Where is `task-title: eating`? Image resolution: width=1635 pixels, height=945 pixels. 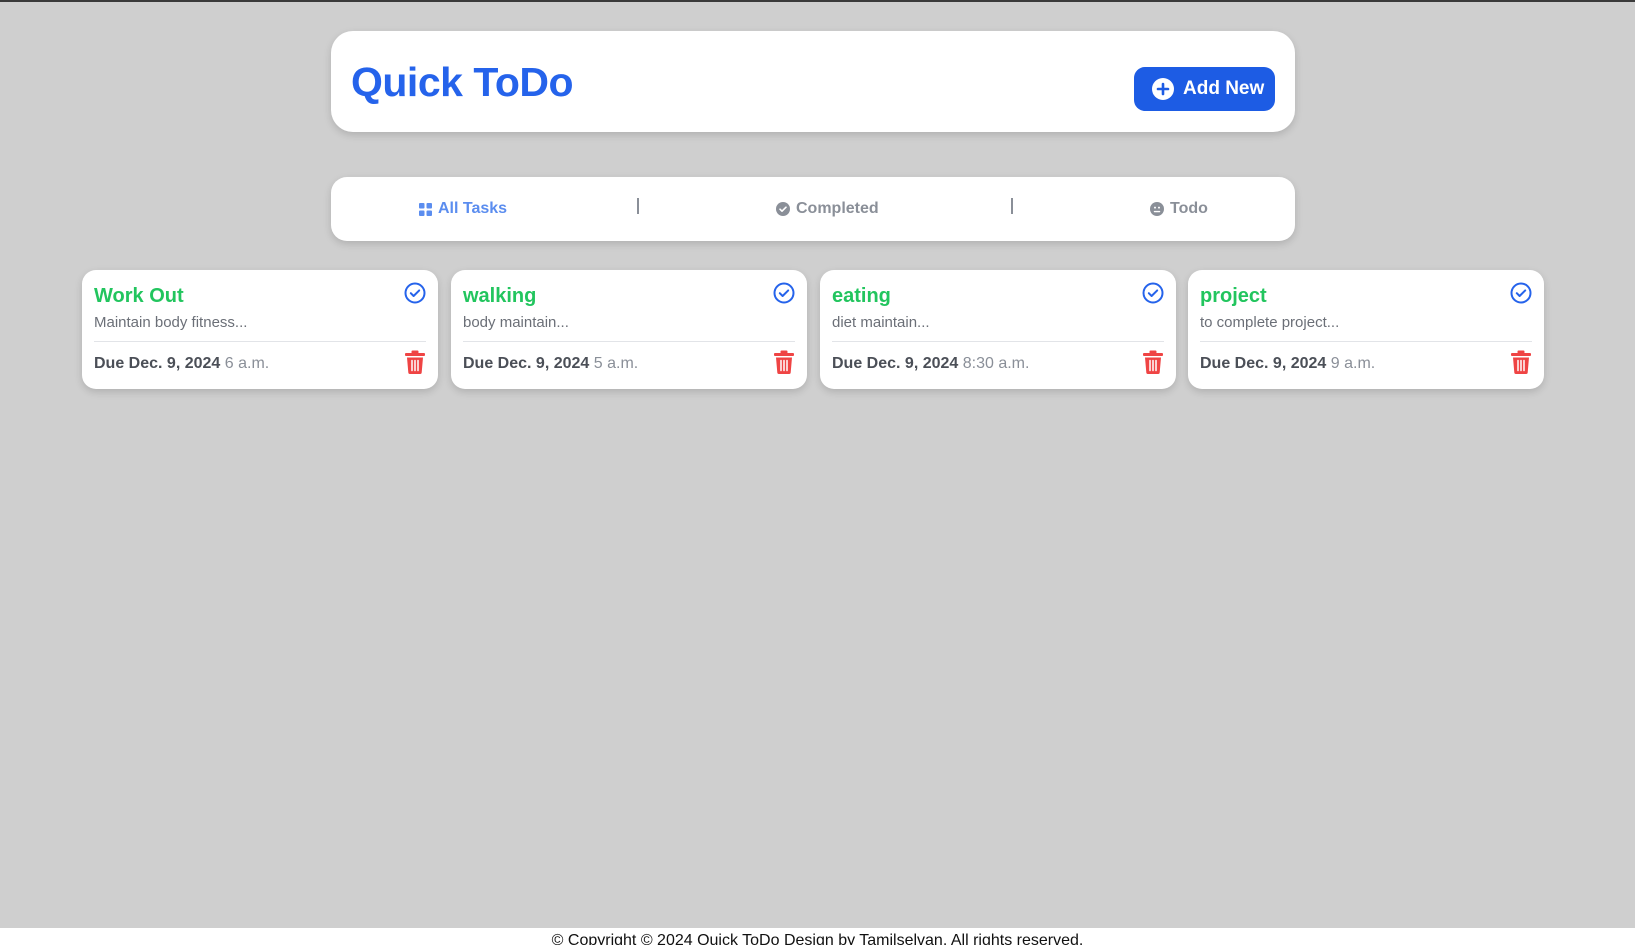
task-title: eating is located at coordinates (861, 296).